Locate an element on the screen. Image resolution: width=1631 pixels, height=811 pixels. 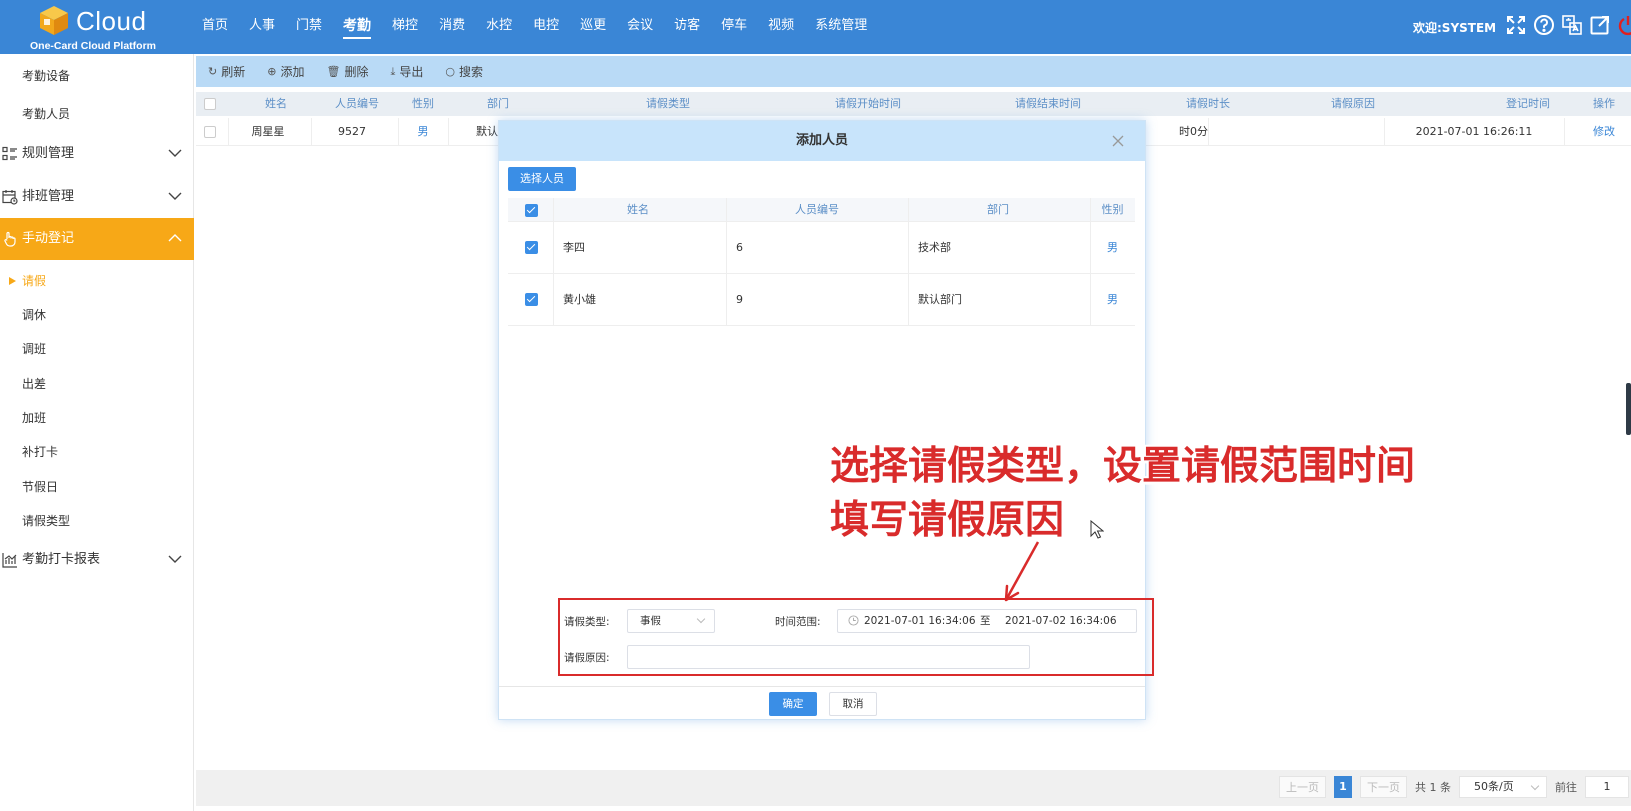
cell-name: 周星星 is located at coordinates (268, 131).